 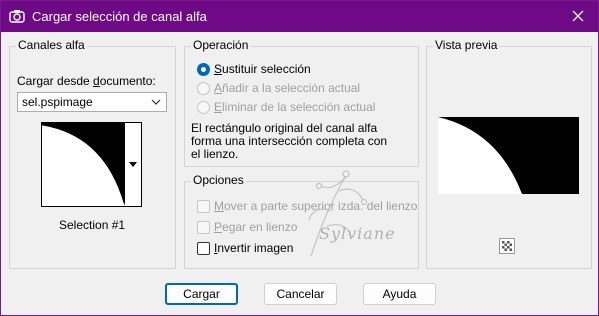 What do you see at coordinates (507, 246) in the screenshot?
I see `checkerboard-zoom-icon` at bounding box center [507, 246].